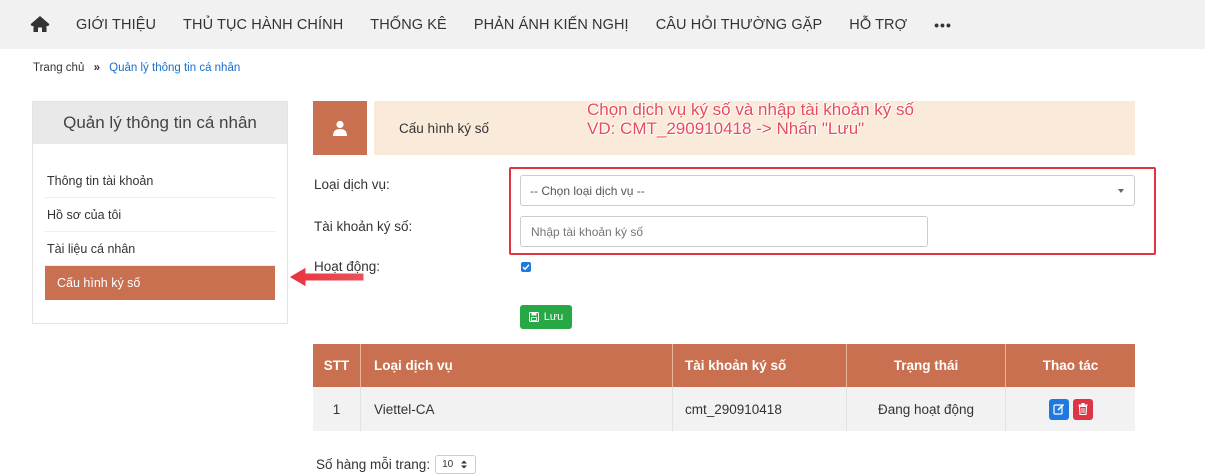 Image resolution: width=1205 pixels, height=476 pixels. What do you see at coordinates (263, 25) in the screenshot?
I see `nav-item-thu-tuc-hanh-chinh: THỦ TỤC HÀNH CHÍNH` at bounding box center [263, 25].